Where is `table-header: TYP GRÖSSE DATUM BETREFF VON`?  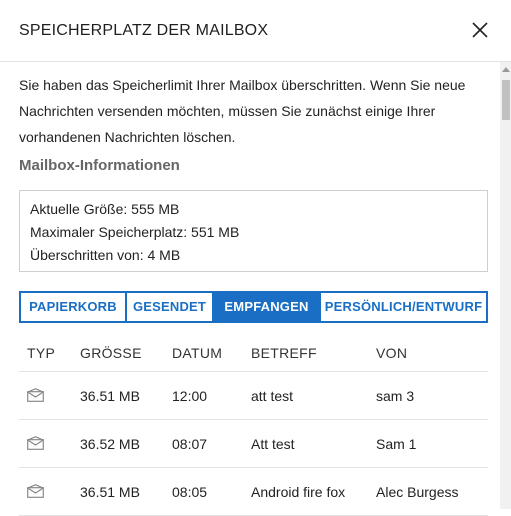
table-header: TYP GRÖSSE DATUM BETREFF VON is located at coordinates (253, 353).